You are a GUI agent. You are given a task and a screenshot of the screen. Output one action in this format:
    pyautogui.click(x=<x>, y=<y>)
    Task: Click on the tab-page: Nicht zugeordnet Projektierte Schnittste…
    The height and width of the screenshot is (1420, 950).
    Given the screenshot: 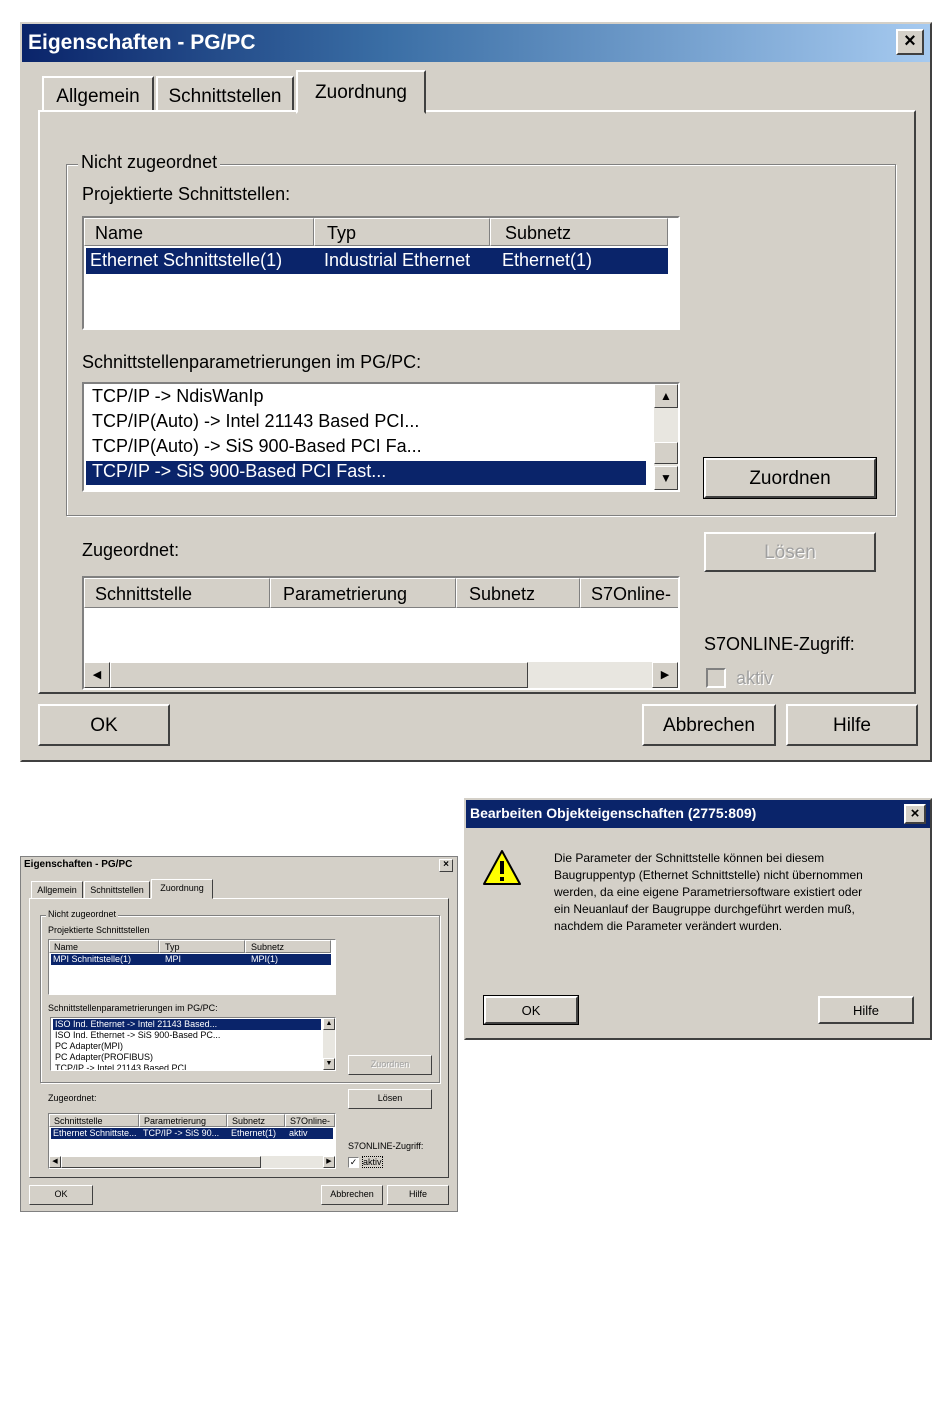 What is the action you would take?
    pyautogui.click(x=239, y=1038)
    